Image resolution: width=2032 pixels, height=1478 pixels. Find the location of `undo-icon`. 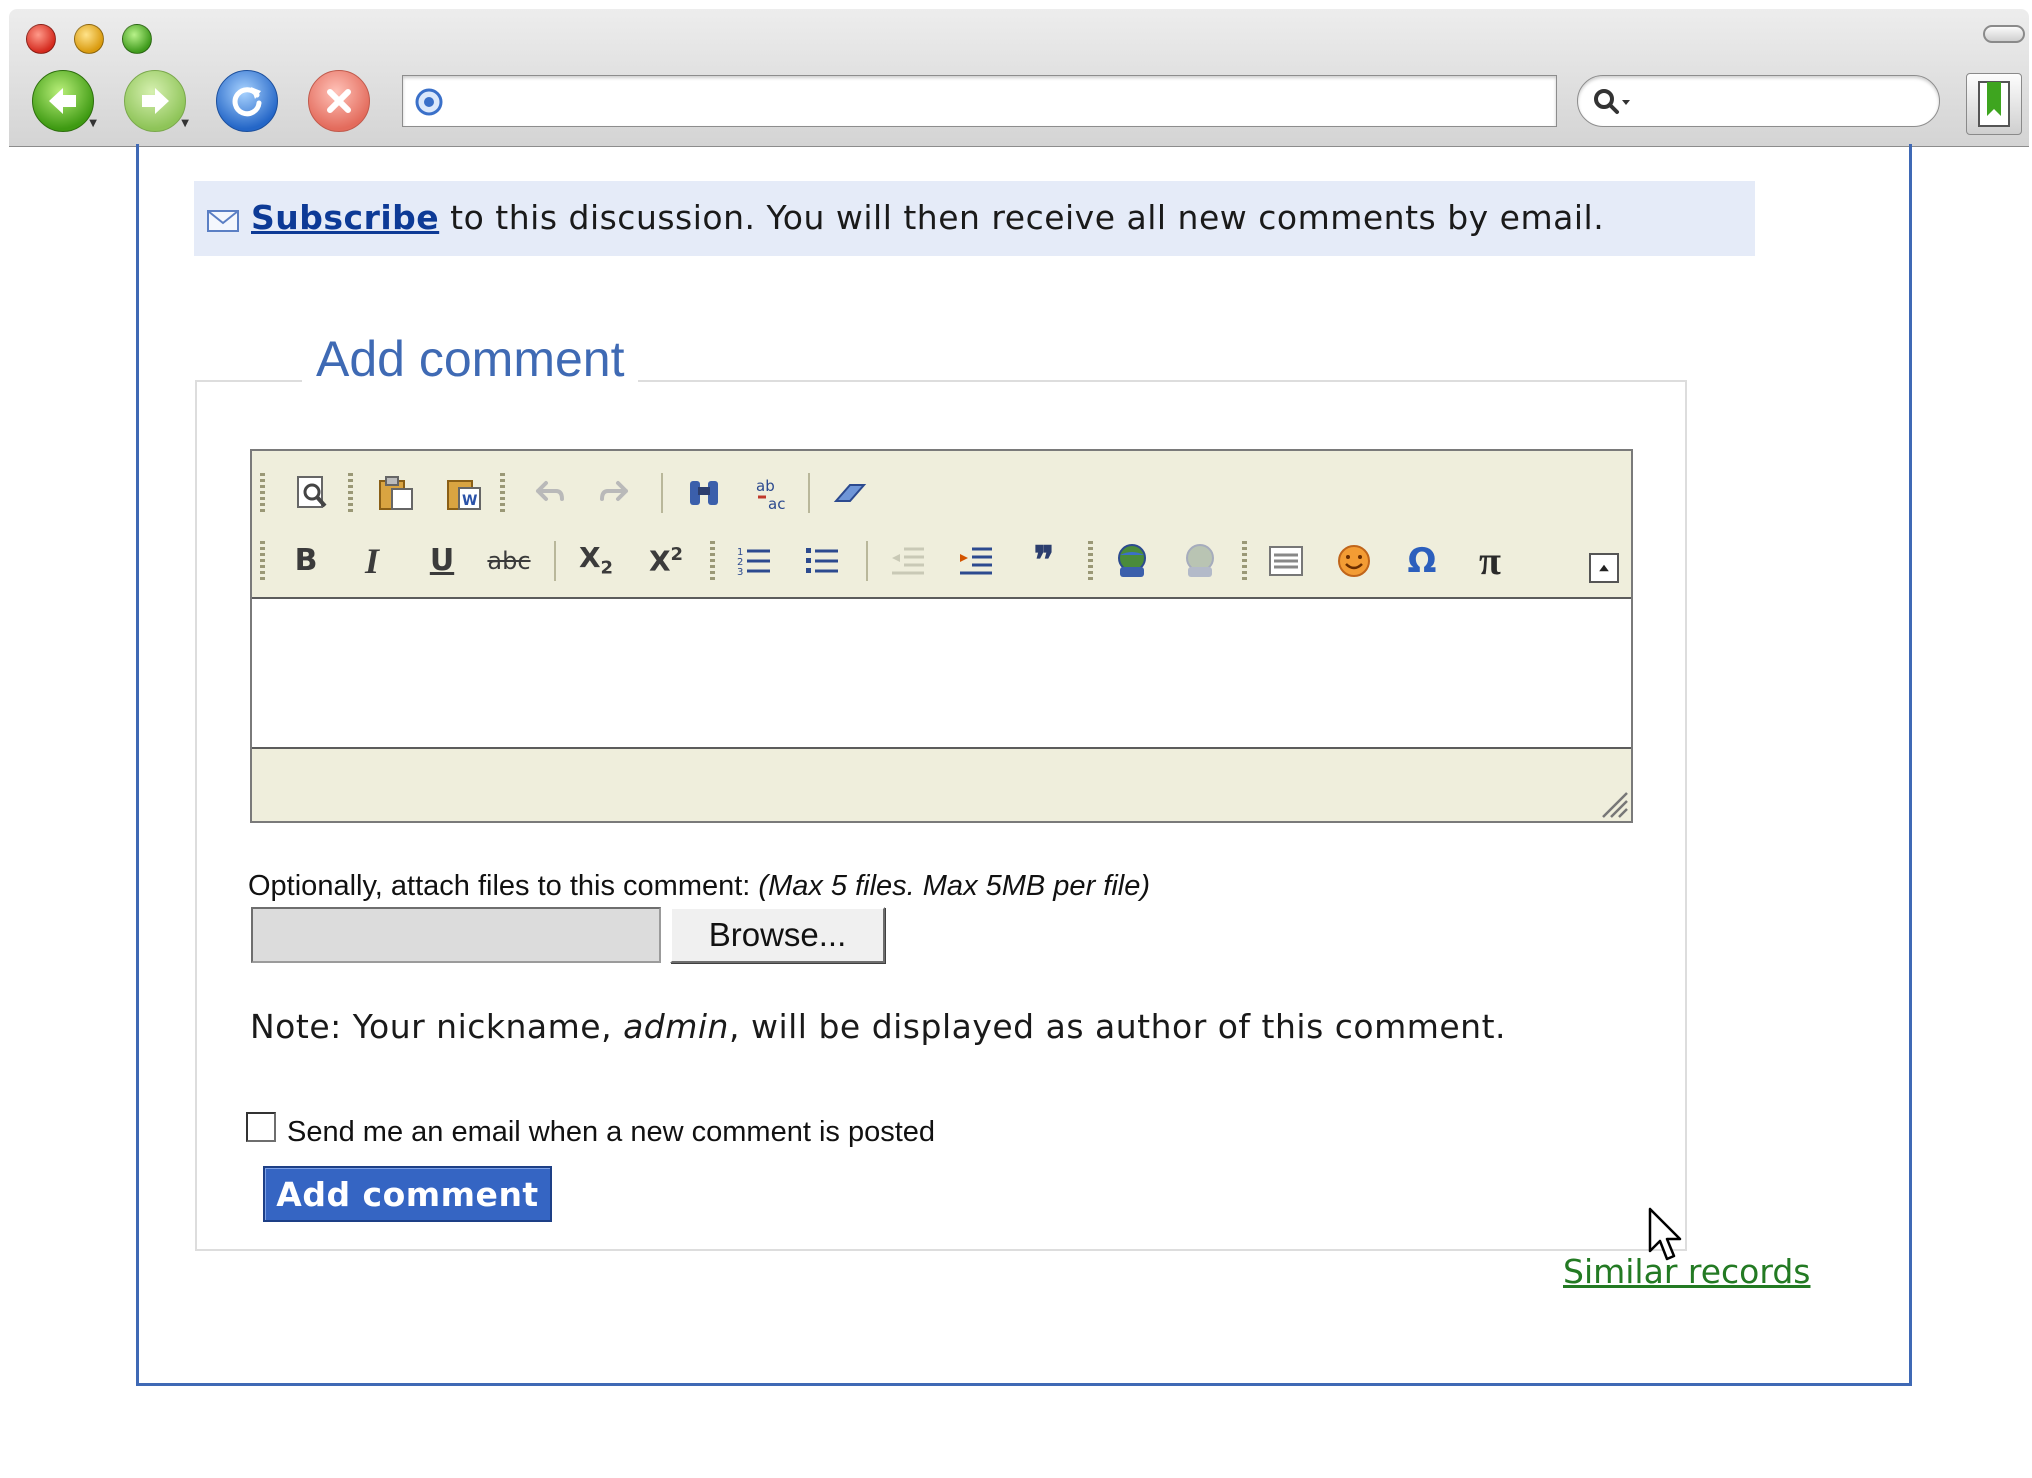

undo-icon is located at coordinates (550, 491).